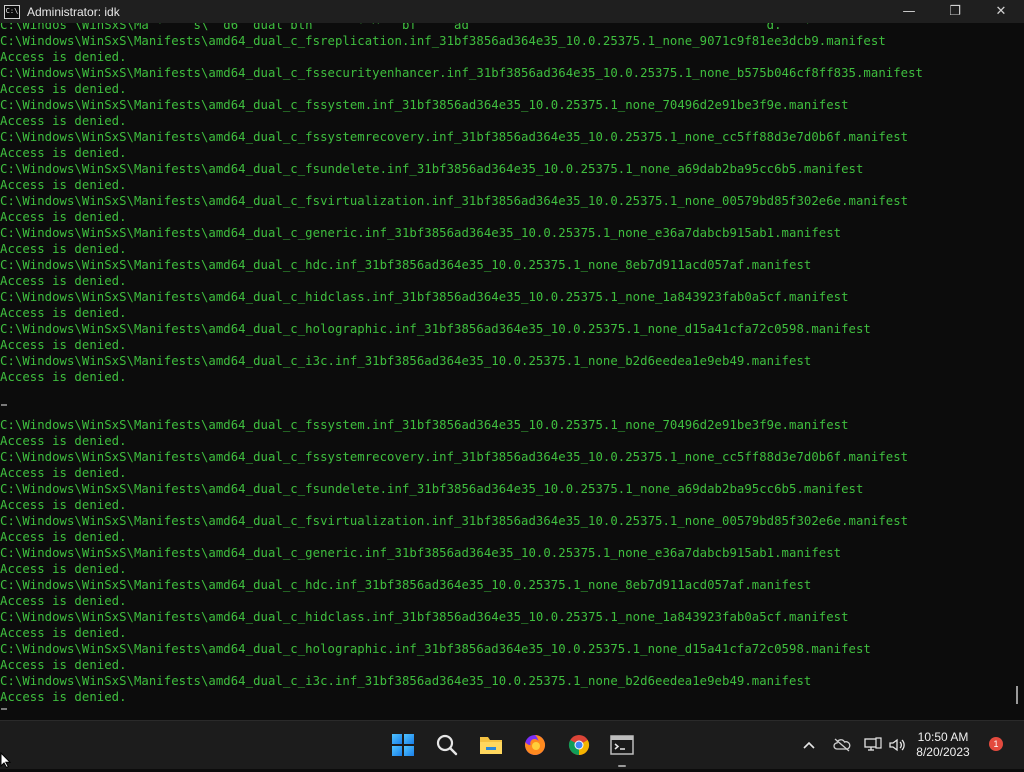 Image resolution: width=1024 pixels, height=772 pixels. What do you see at coordinates (622, 745) in the screenshot?
I see `terminal-icon` at bounding box center [622, 745].